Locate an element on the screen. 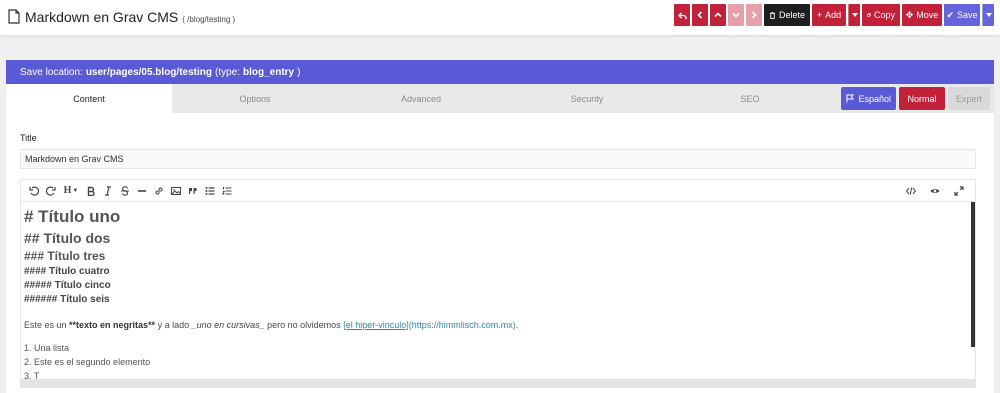 This screenshot has width=1000, height=393. eye-icon is located at coordinates (935, 191).